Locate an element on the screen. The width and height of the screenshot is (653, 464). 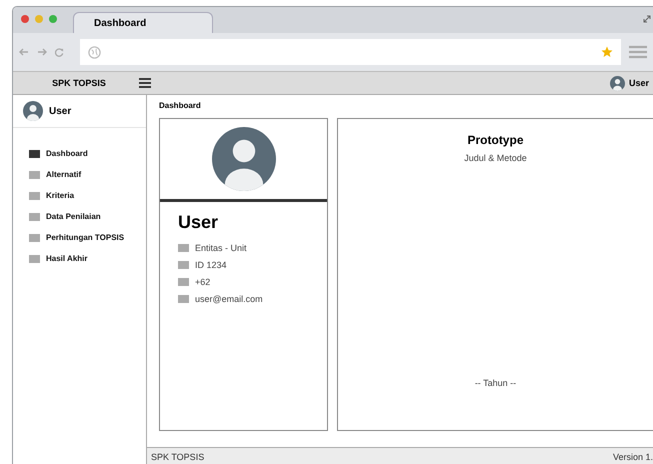
close-button is located at coordinates (25, 19).